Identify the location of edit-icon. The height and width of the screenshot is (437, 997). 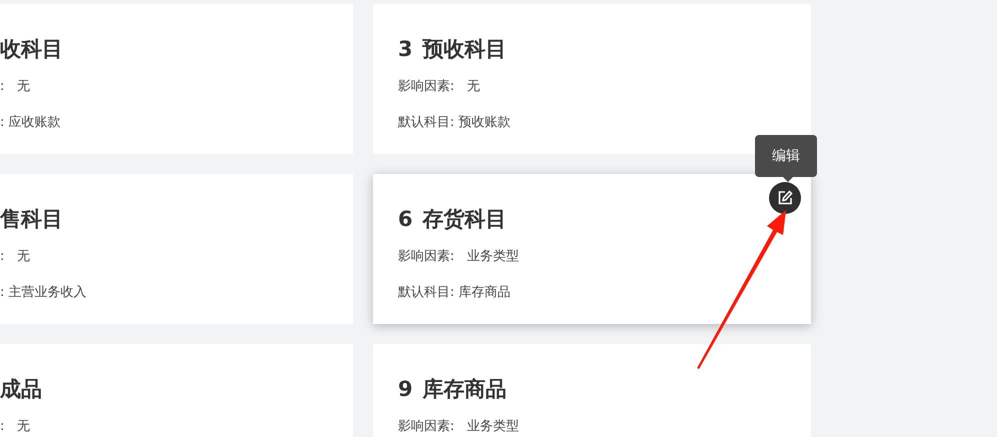
(785, 198).